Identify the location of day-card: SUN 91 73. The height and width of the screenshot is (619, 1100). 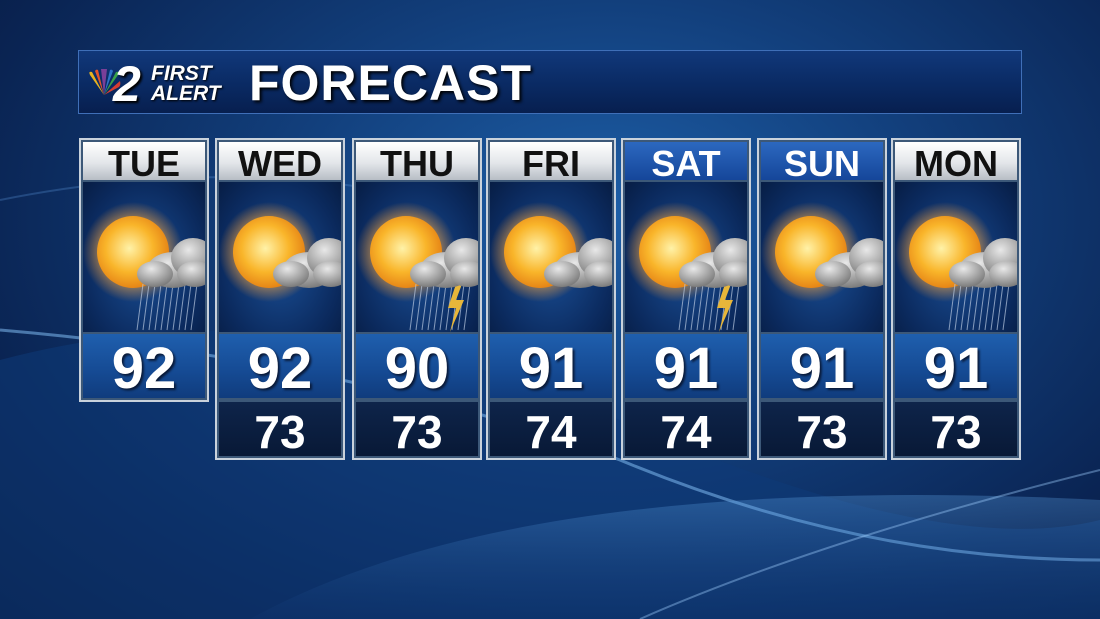
(822, 299).